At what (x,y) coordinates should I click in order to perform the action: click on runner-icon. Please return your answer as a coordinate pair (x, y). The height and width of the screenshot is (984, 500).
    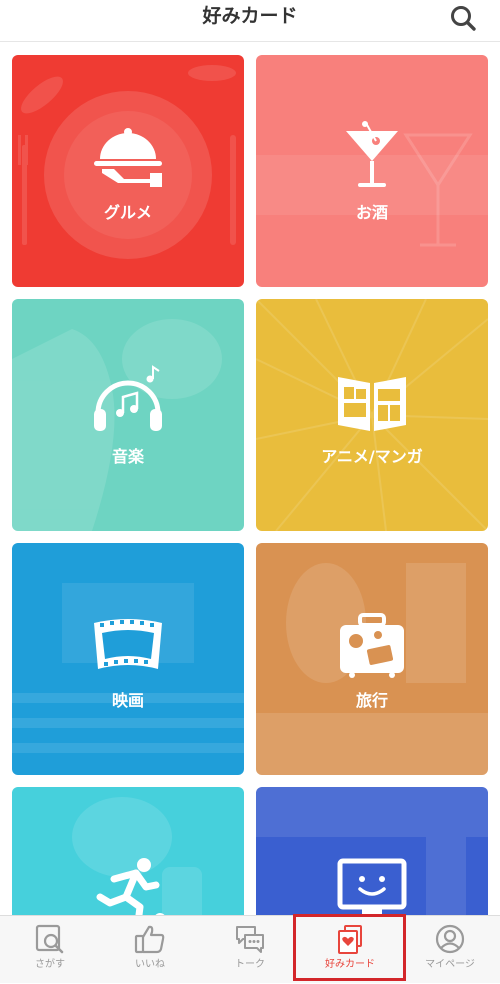
    Looking at the image, I should click on (130, 886).